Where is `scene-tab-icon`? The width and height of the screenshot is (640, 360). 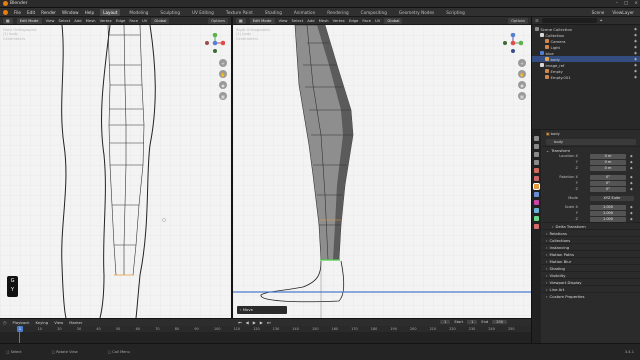
scene-tab-icon is located at coordinates (536, 170).